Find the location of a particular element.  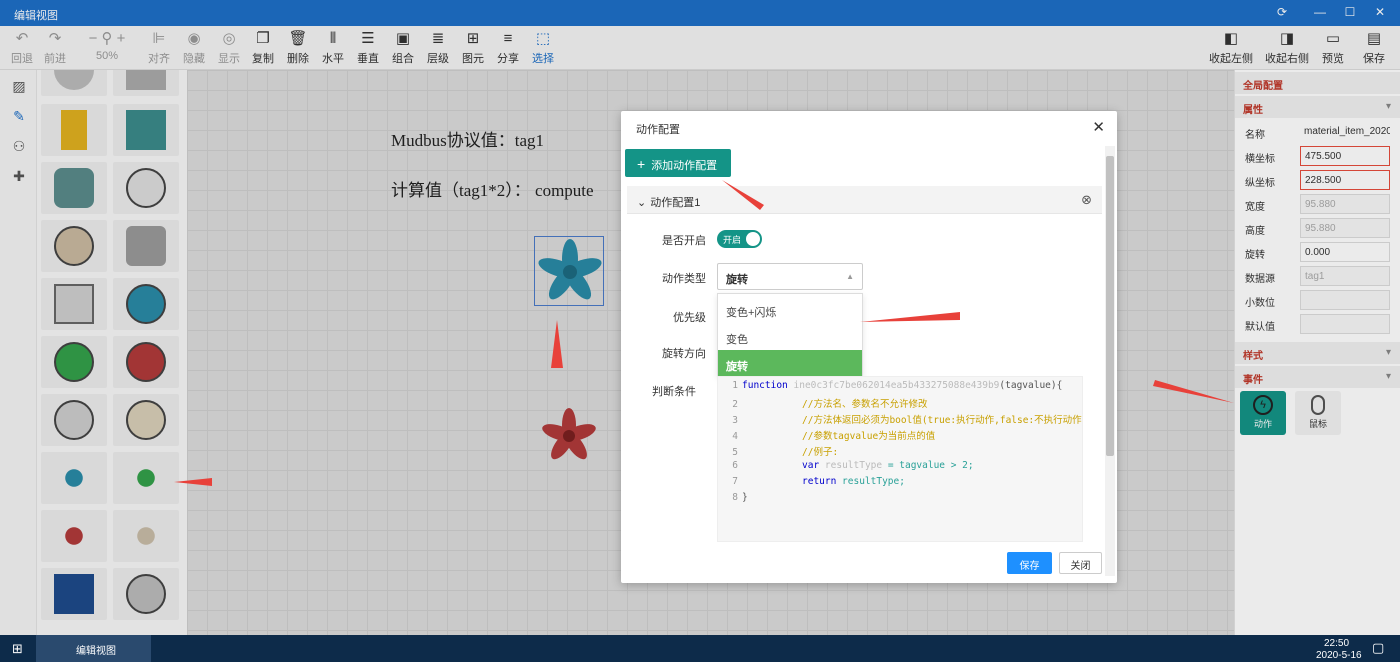

chevron-down-icon: ⌄ is located at coordinates (642, 203).